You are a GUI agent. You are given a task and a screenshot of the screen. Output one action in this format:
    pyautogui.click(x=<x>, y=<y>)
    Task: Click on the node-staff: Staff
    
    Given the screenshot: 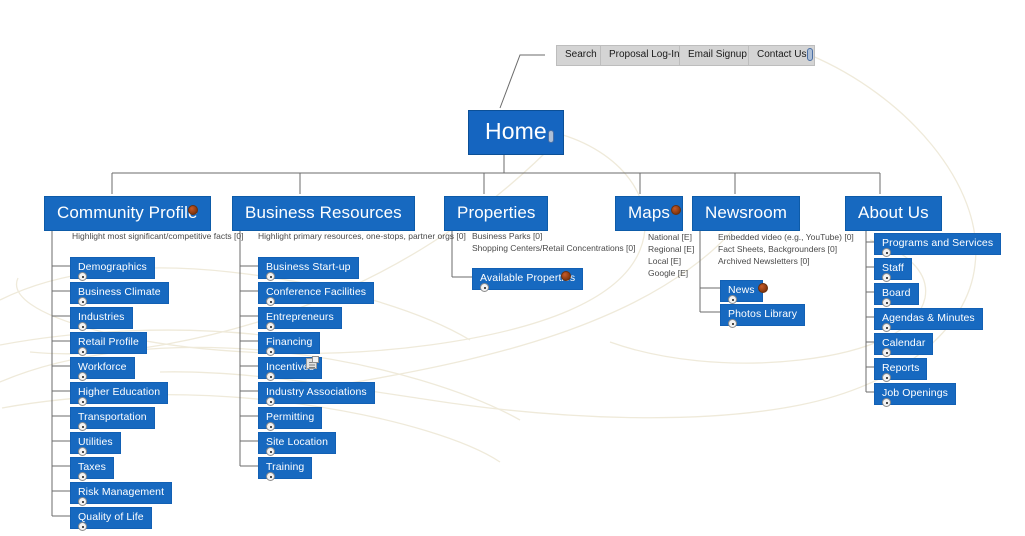 What is the action you would take?
    pyautogui.click(x=893, y=269)
    